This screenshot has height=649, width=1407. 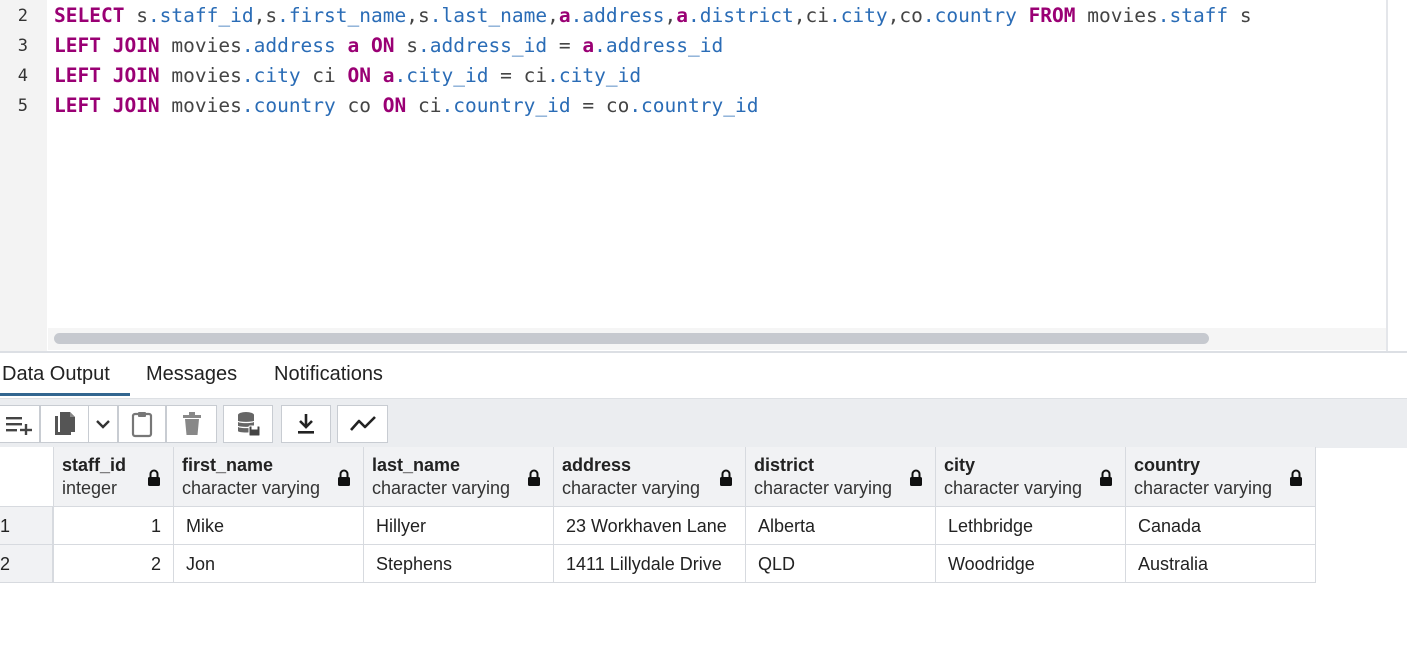 What do you see at coordinates (22, 46) in the screenshot?
I see `line-number: 3` at bounding box center [22, 46].